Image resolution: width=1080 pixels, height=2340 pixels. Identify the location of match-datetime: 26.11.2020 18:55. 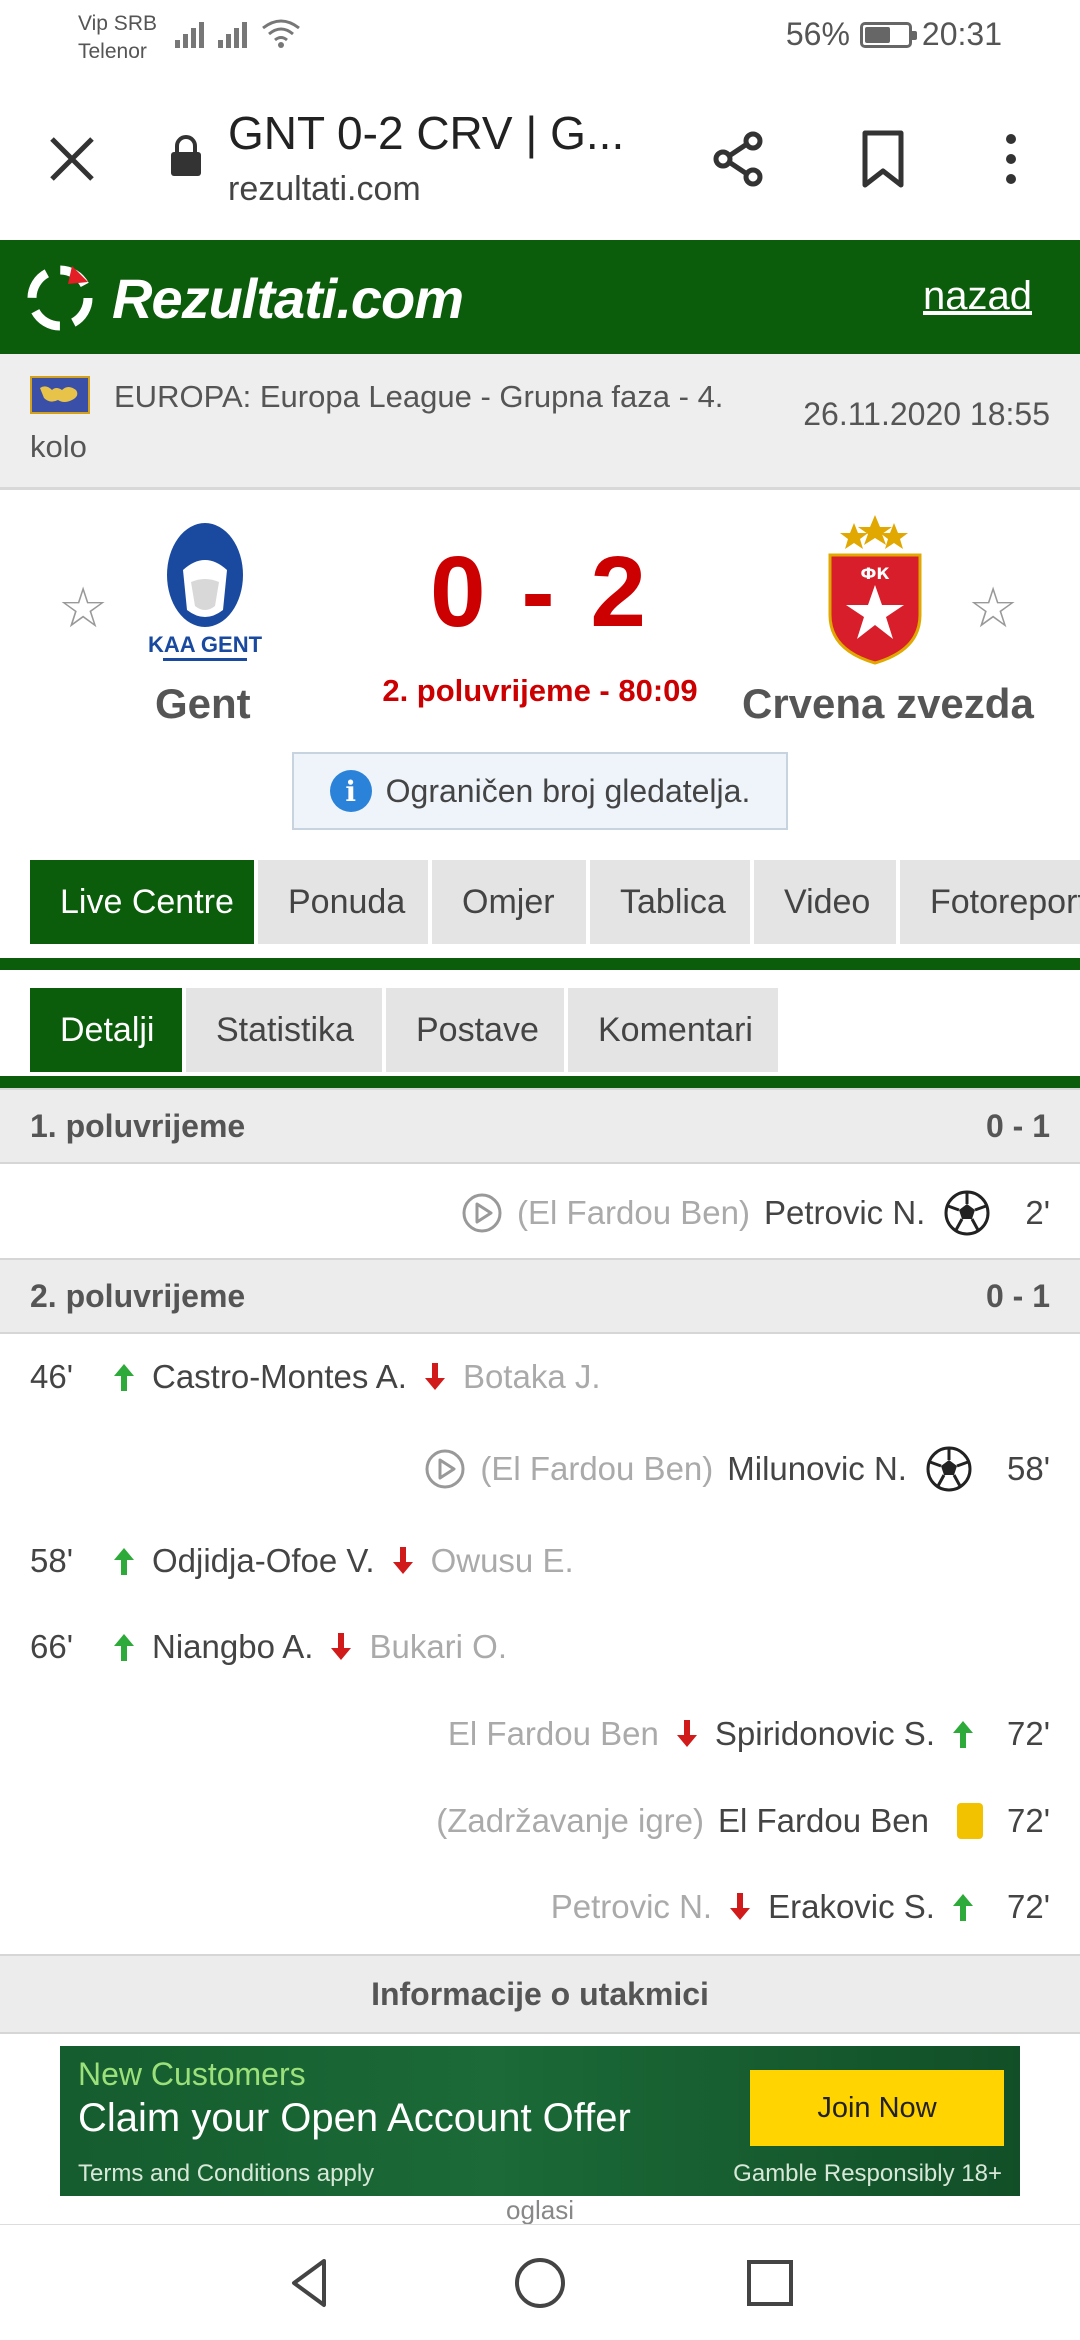
(926, 414).